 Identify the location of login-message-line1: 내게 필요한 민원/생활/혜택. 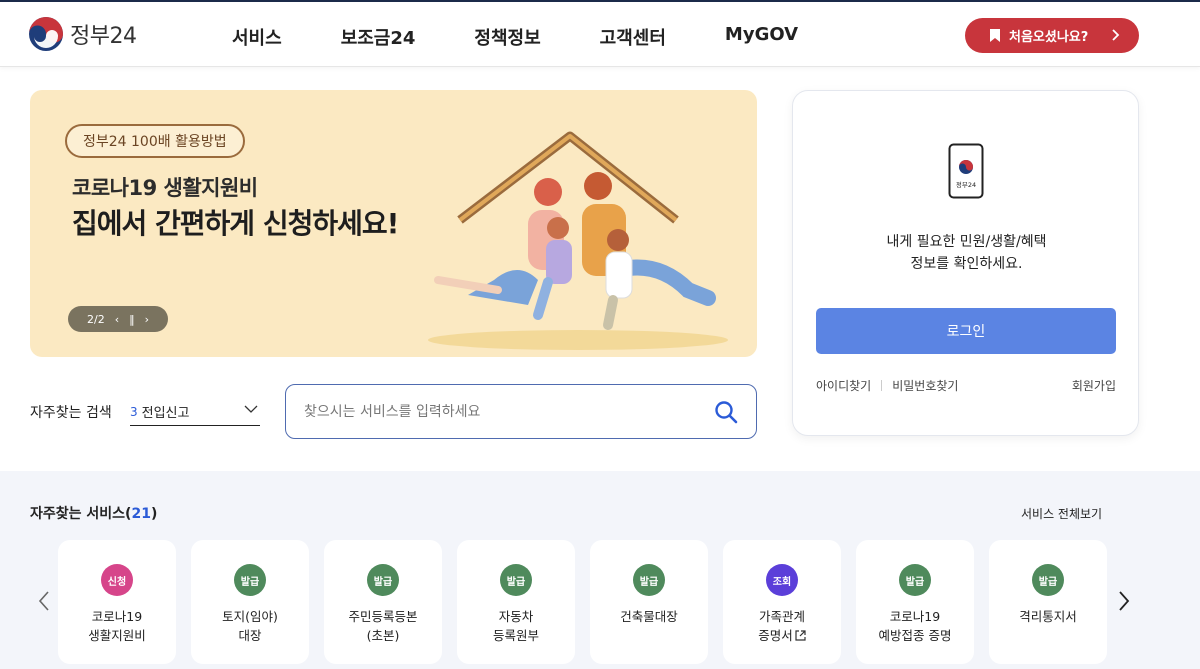
(966, 242).